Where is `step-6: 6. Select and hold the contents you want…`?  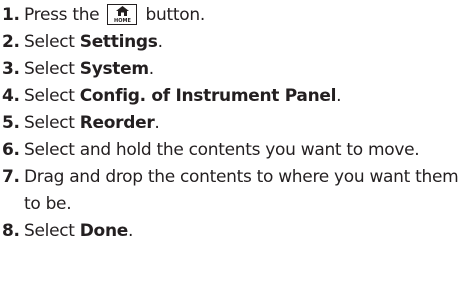 step-6: 6. Select and hold the contents you want… is located at coordinates (232, 150).